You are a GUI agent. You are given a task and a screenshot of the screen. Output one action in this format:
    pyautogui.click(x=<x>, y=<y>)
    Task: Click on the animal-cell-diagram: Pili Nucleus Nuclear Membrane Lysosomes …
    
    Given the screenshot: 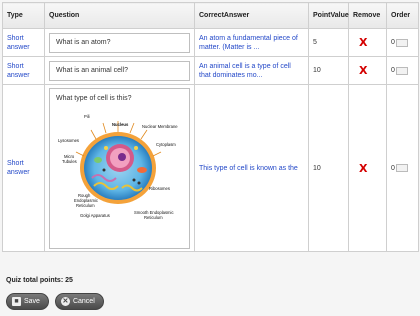 What is the action you would take?
    pyautogui.click(x=118, y=167)
    